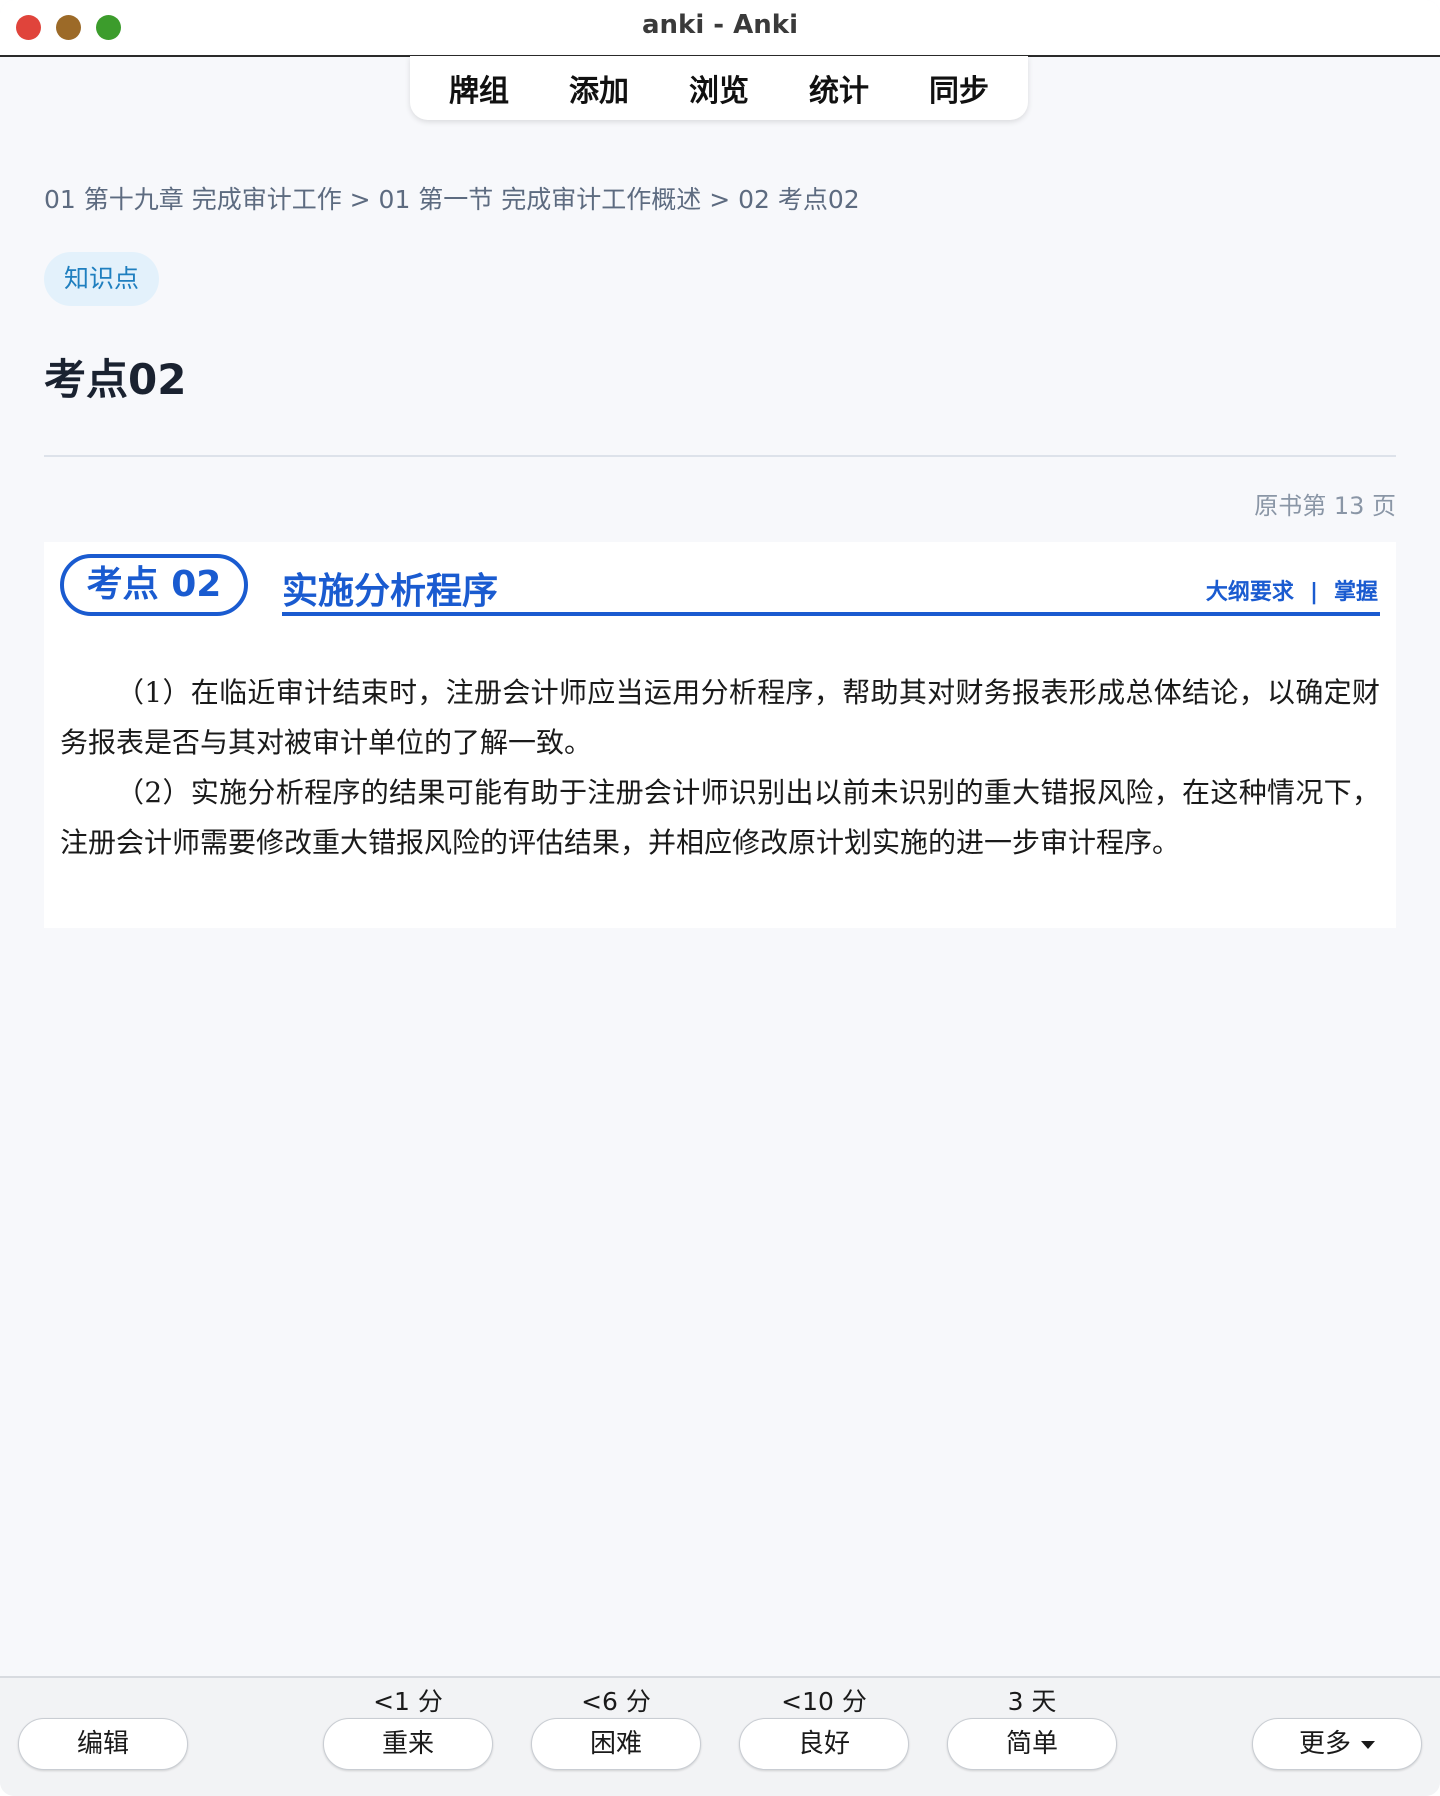 This screenshot has height=1796, width=1440. What do you see at coordinates (390, 591) in the screenshot?
I see `section-title: 实施分析程序` at bounding box center [390, 591].